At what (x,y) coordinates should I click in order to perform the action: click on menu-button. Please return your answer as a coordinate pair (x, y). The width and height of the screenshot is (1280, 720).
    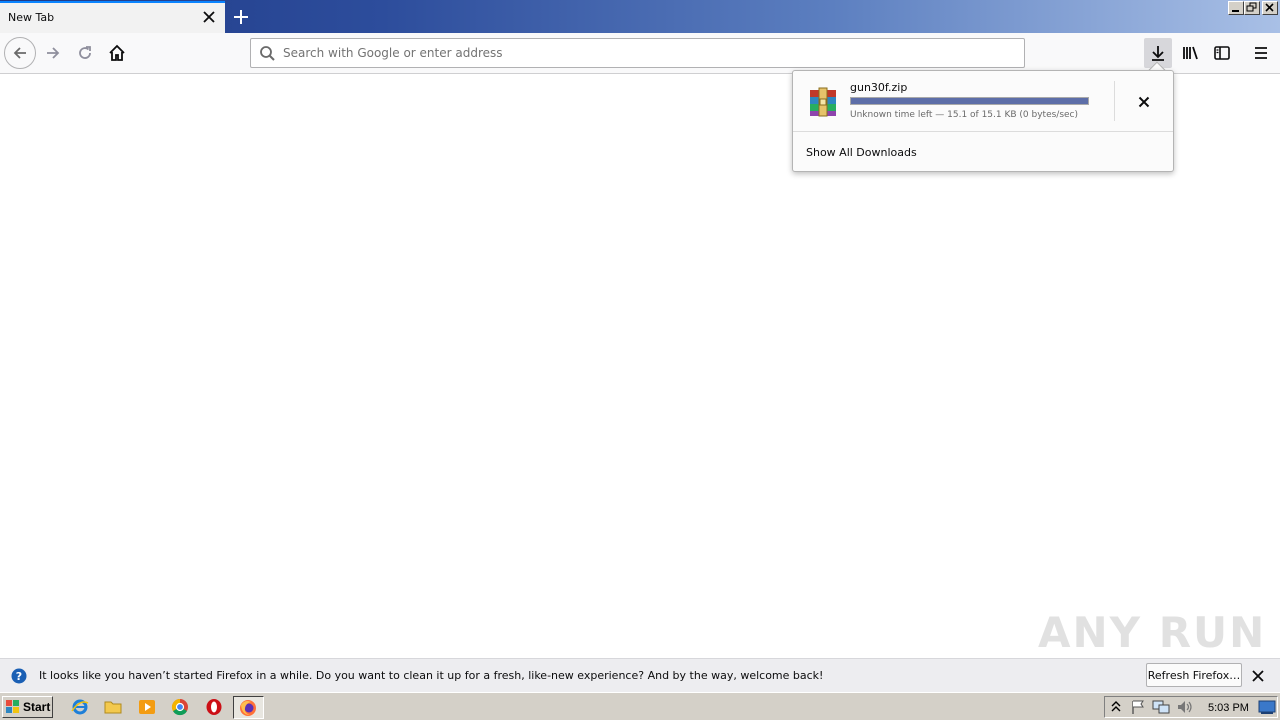
    Looking at the image, I should click on (1261, 53).